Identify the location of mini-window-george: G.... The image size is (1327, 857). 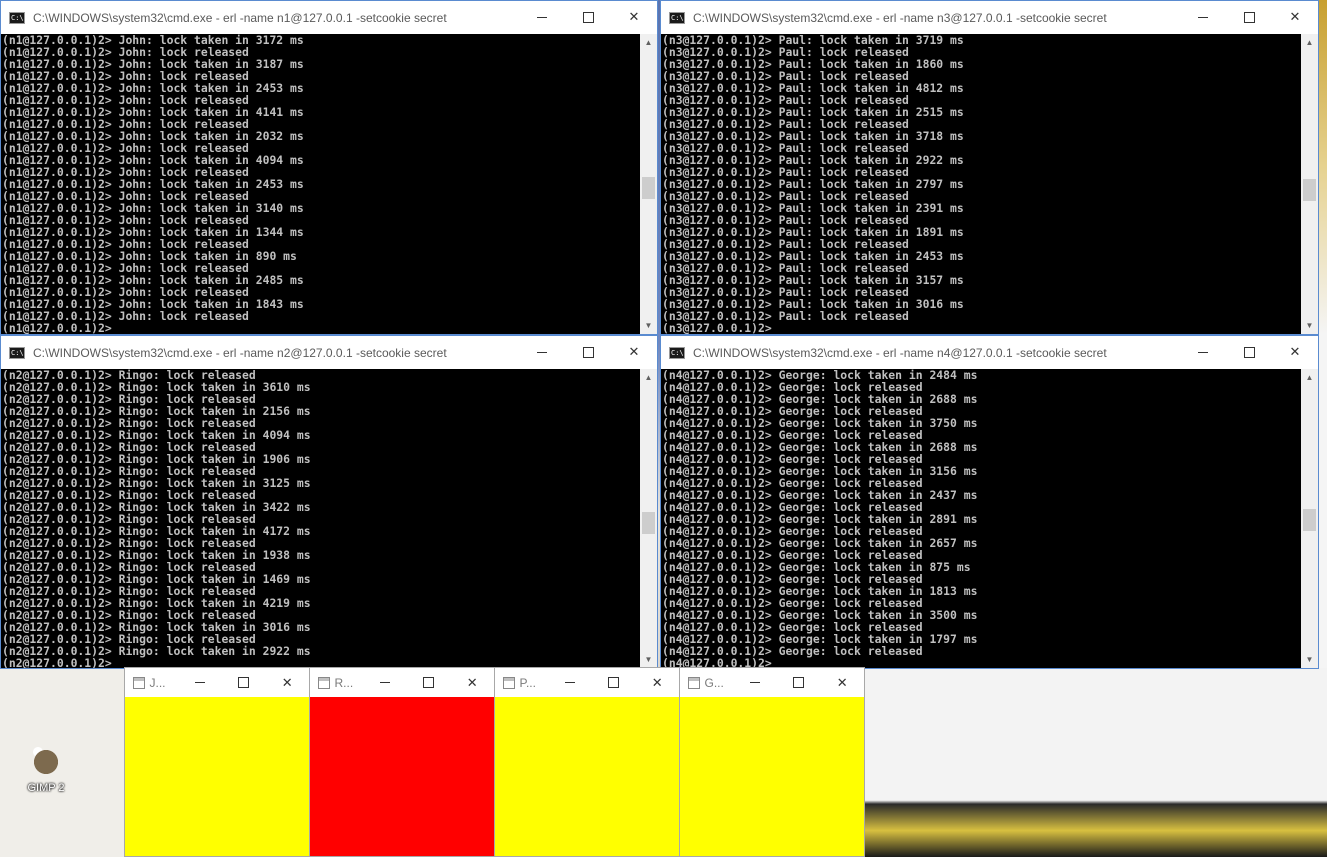
(772, 762).